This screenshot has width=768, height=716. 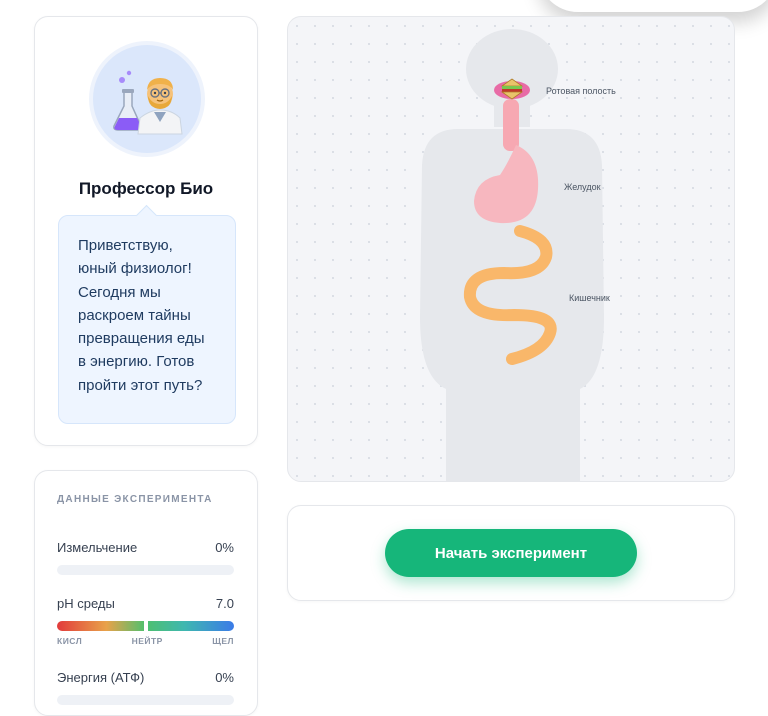 What do you see at coordinates (97, 547) in the screenshot?
I see `grinding-label: Измельчение` at bounding box center [97, 547].